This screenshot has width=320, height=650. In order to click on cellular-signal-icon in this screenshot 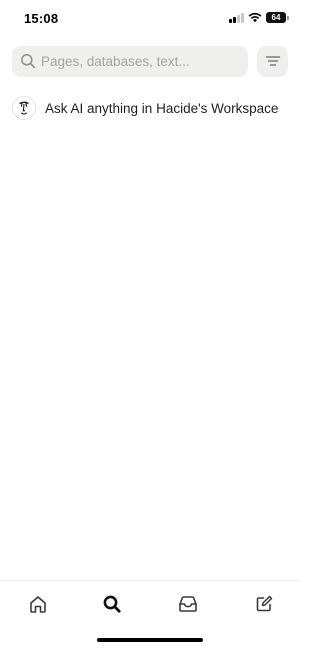, I will do `click(236, 18)`.